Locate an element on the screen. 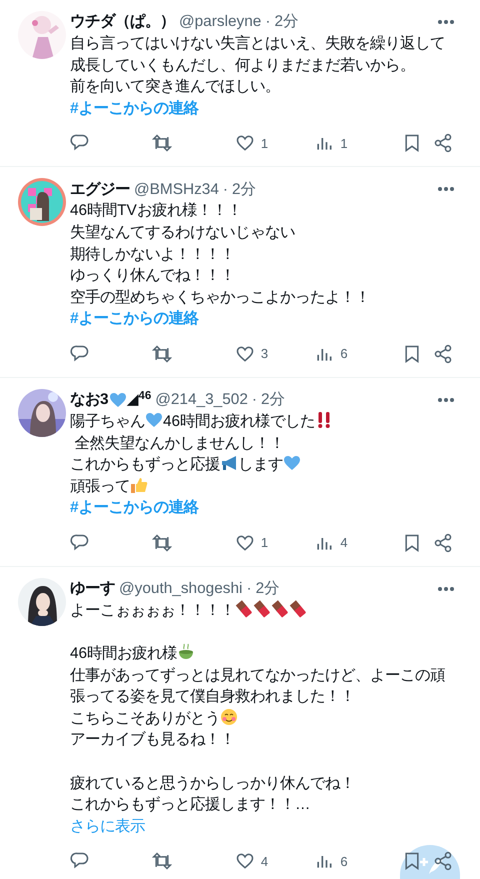 The height and width of the screenshot is (879, 480). views-button: 1 is located at coordinates (358, 143).